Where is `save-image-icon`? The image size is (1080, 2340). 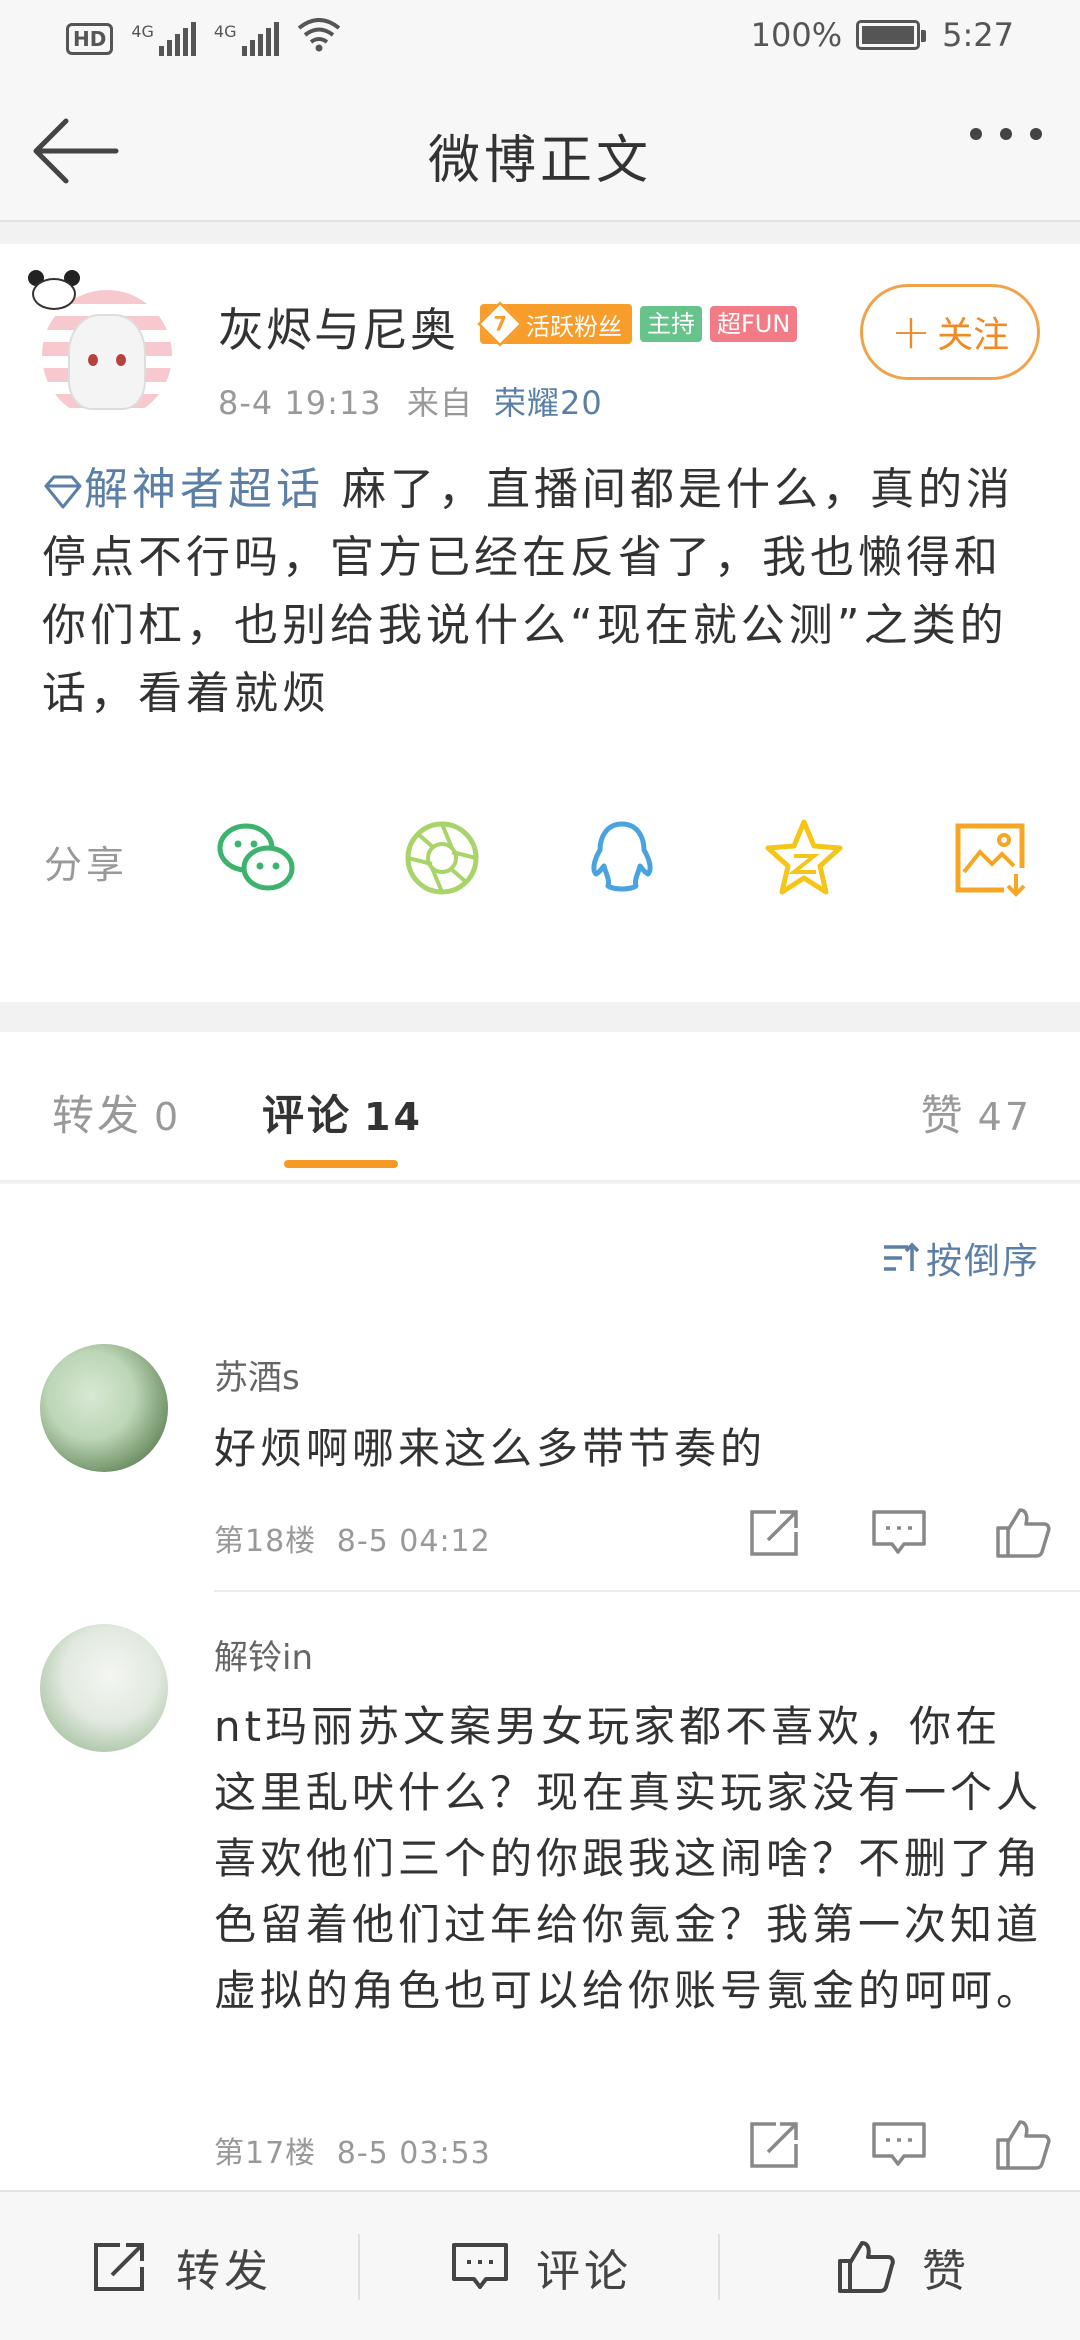 save-image-icon is located at coordinates (990, 858).